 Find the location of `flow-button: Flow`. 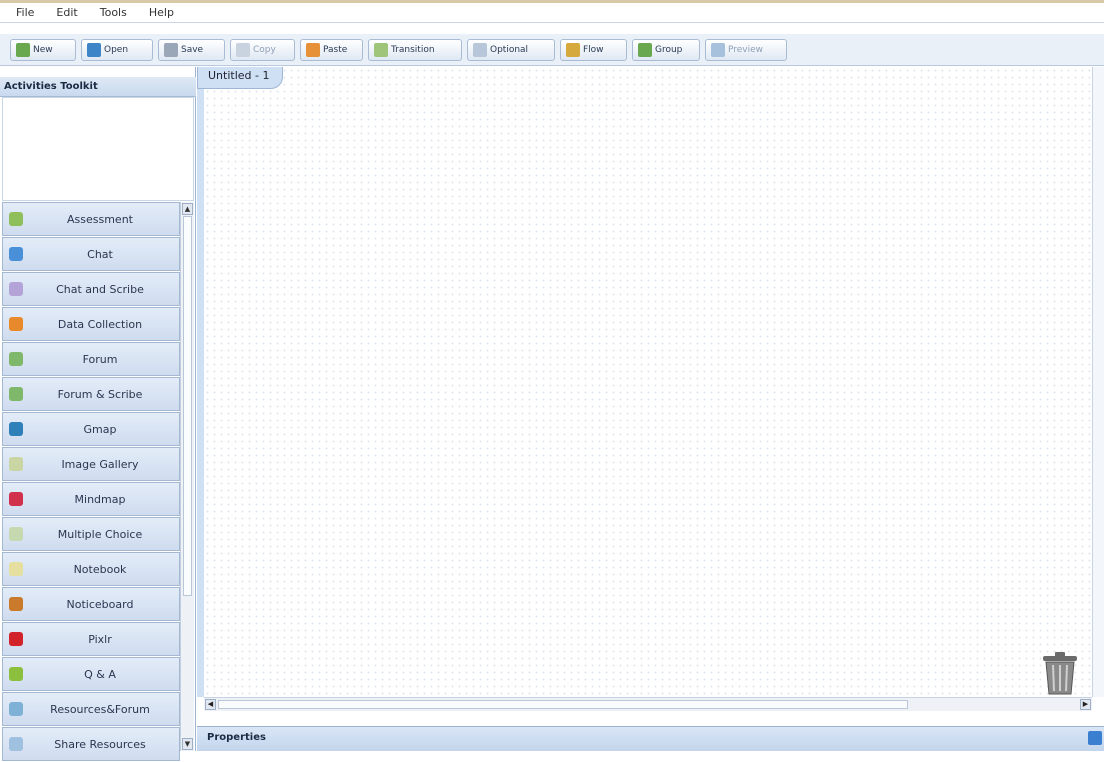

flow-button: Flow is located at coordinates (593, 50).